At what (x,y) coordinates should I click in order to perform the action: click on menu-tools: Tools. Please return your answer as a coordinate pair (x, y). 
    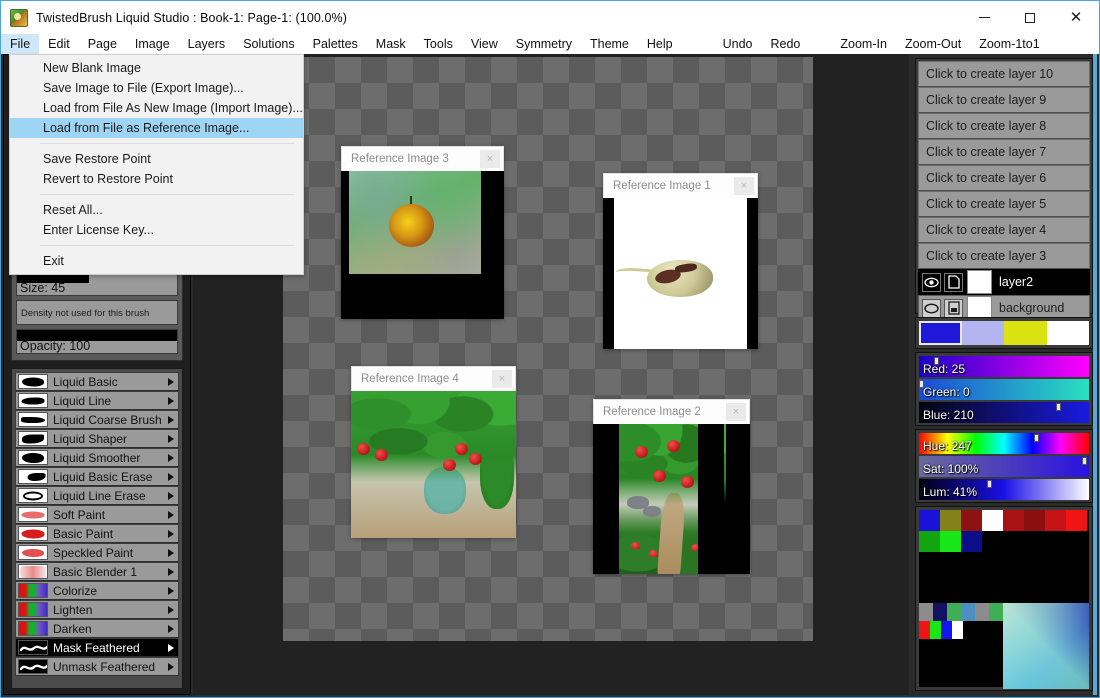
    Looking at the image, I should click on (438, 44).